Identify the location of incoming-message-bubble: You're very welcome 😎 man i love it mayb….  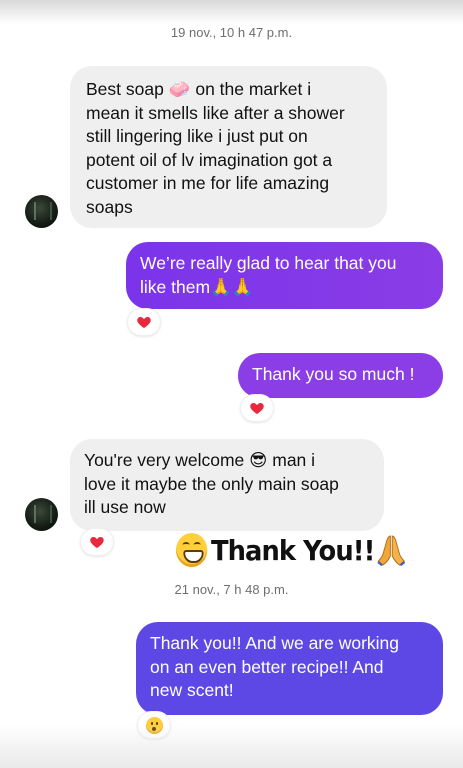
(227, 485).